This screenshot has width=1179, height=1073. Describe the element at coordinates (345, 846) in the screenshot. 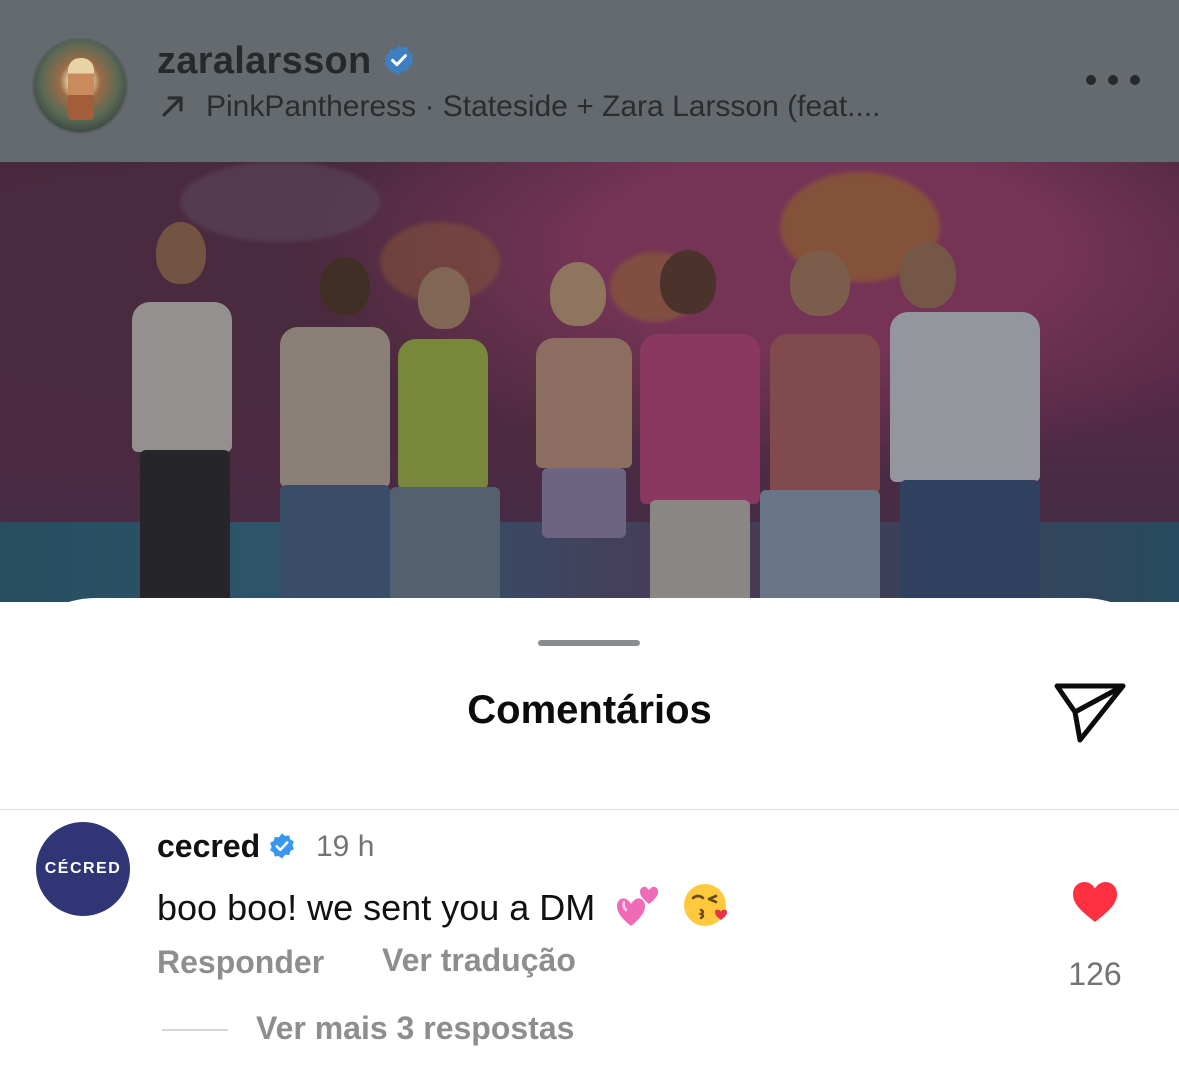

I see `comment-timestamp: 19 h` at that location.